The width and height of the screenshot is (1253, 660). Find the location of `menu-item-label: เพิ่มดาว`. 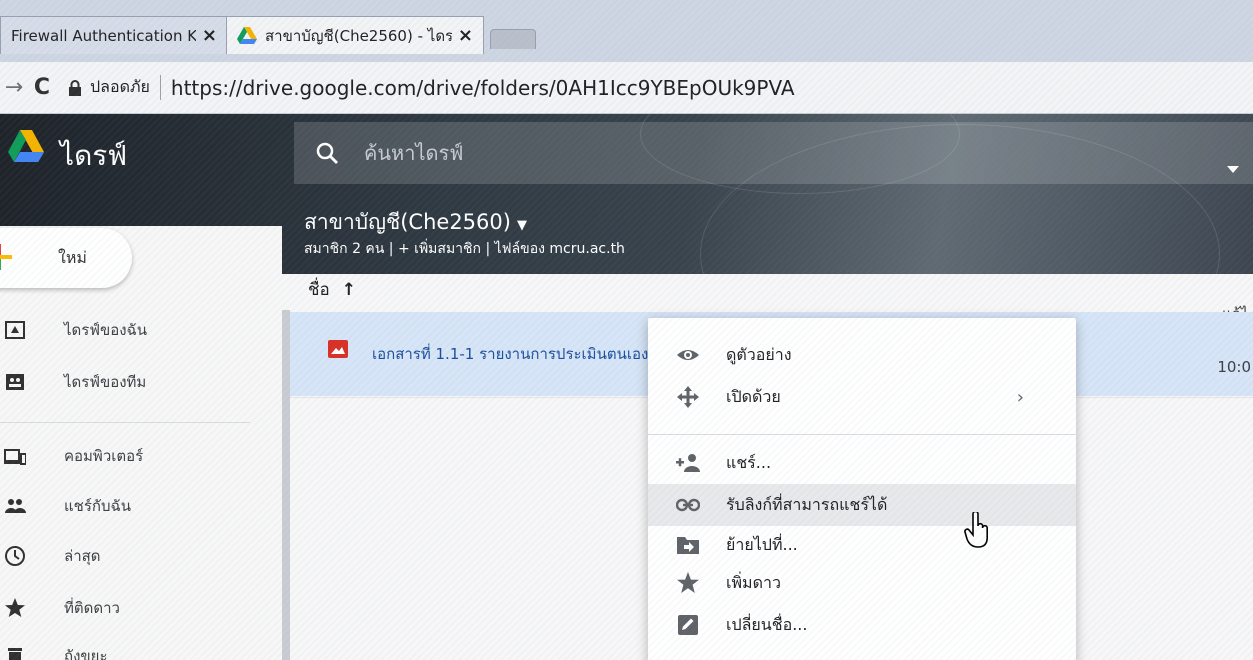

menu-item-label: เพิ่มดาว is located at coordinates (753, 582).